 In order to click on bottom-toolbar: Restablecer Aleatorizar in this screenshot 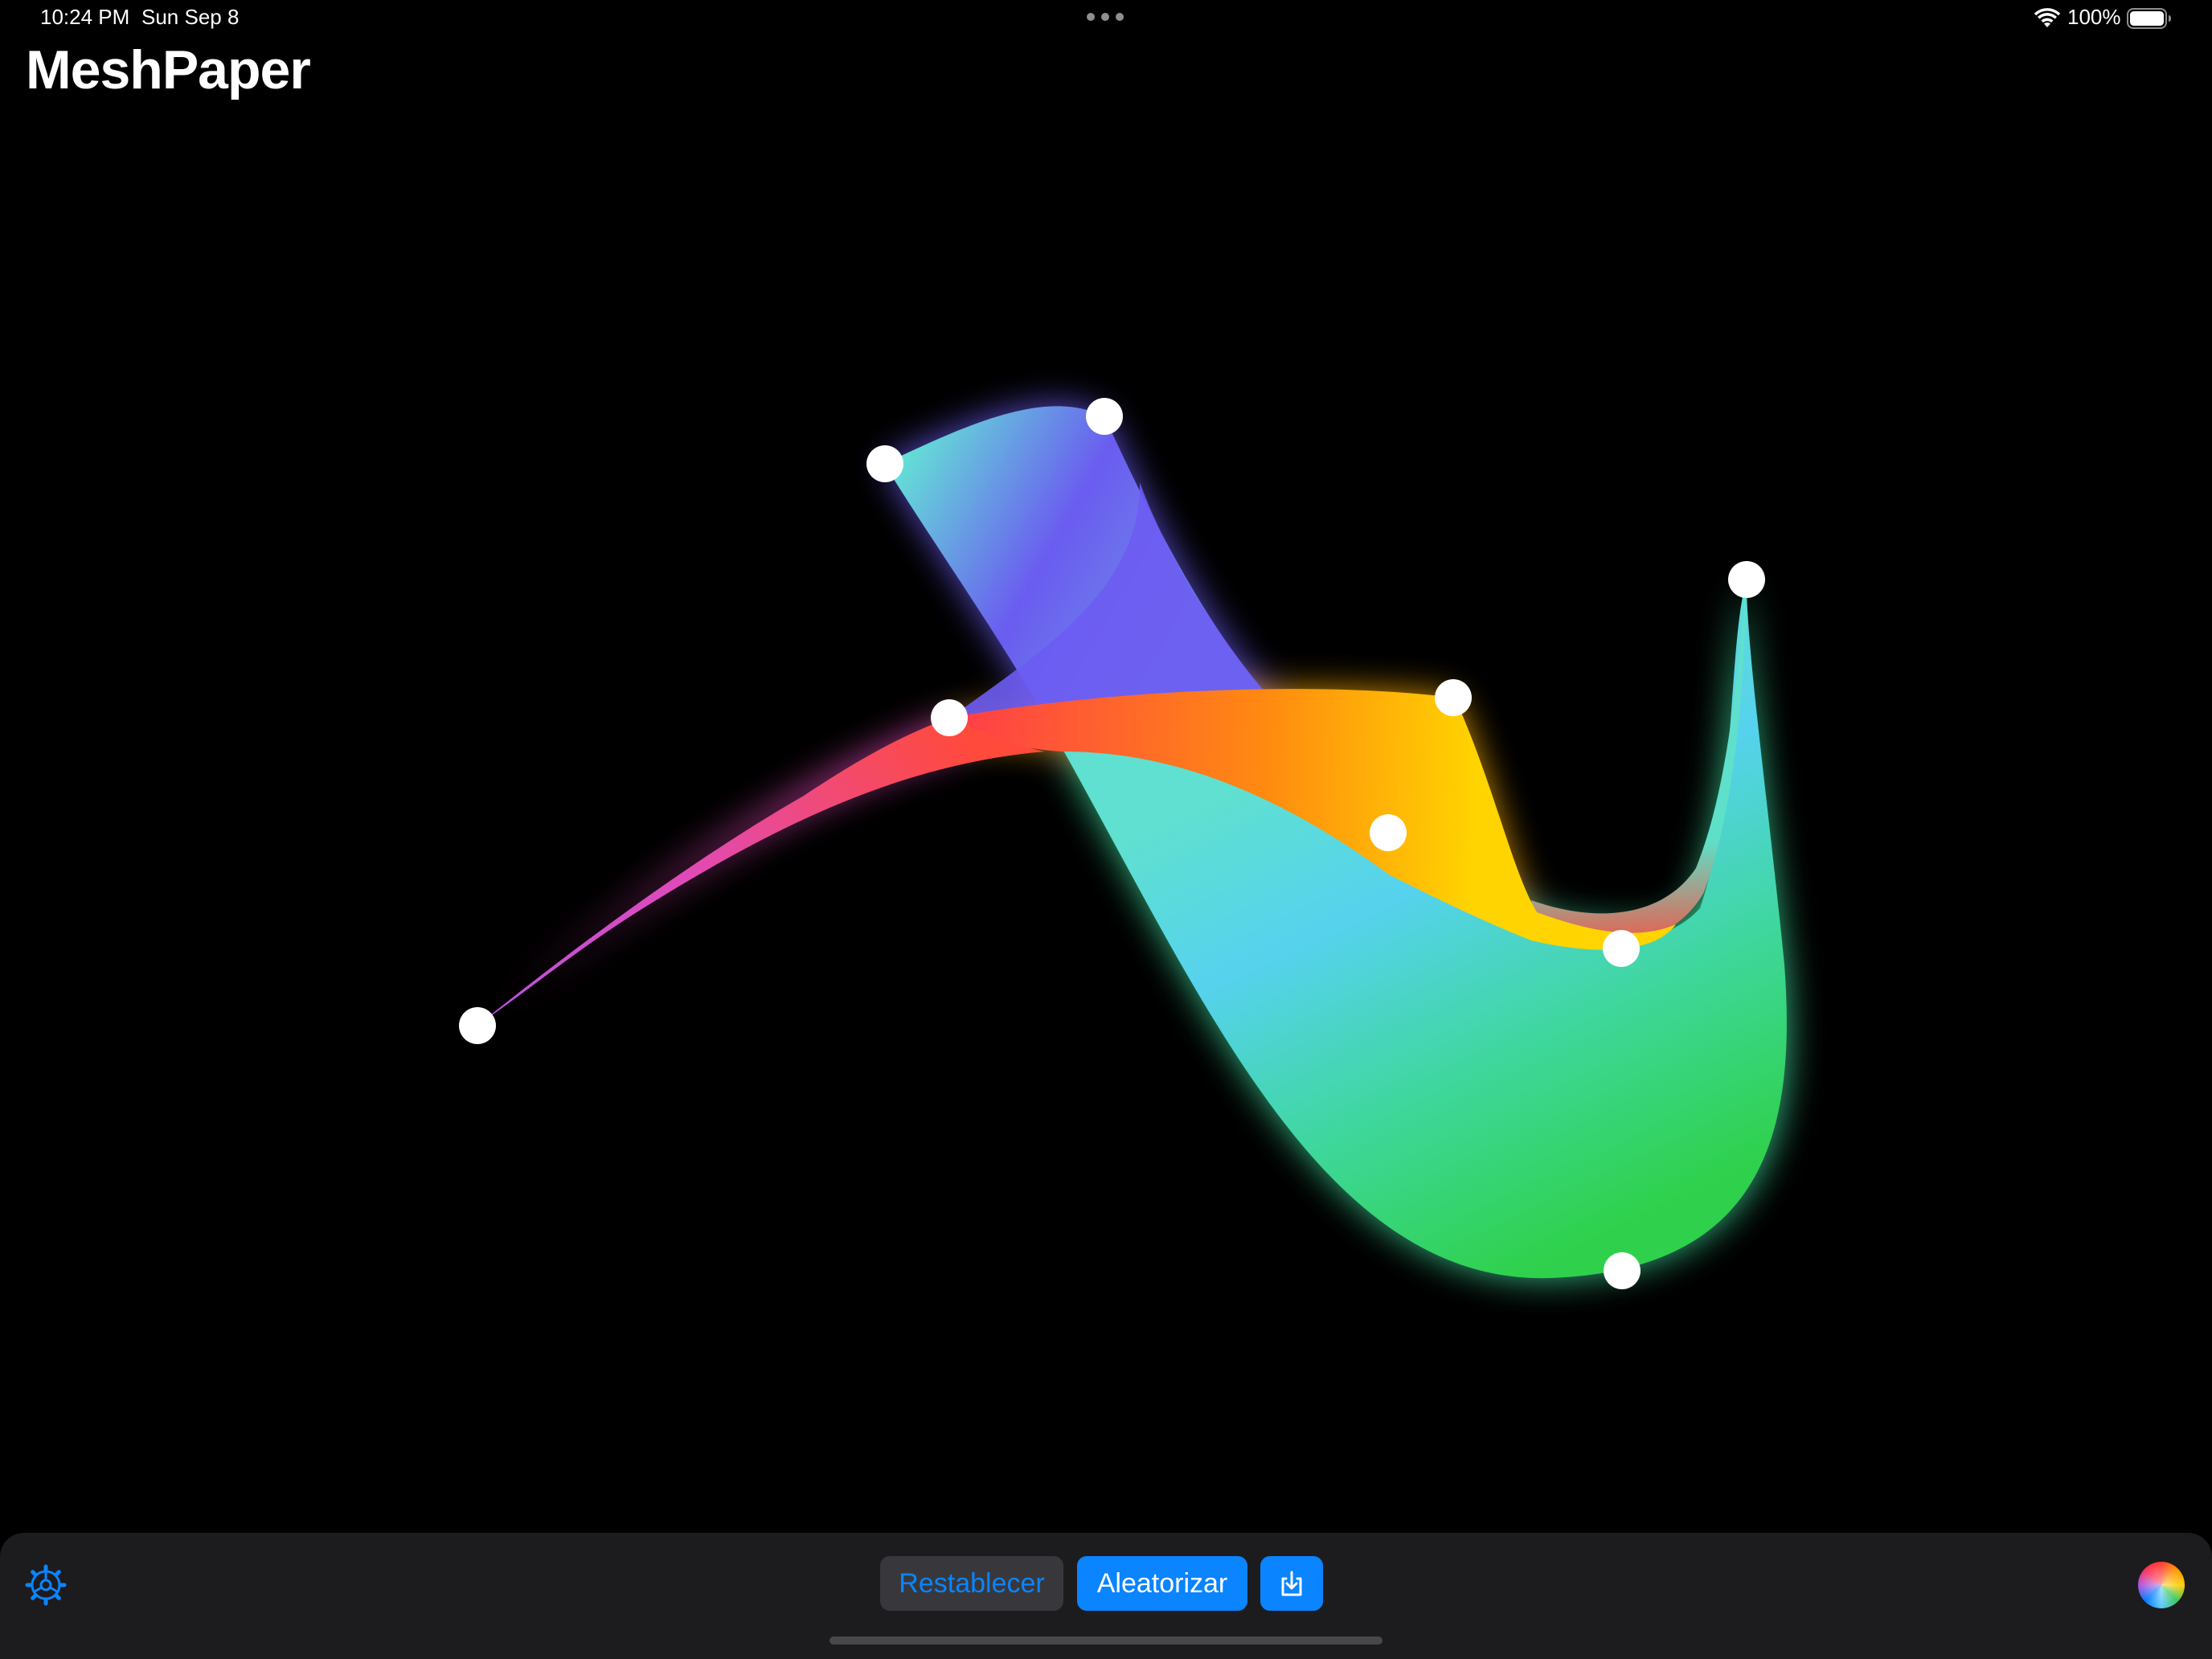, I will do `click(1106, 1596)`.